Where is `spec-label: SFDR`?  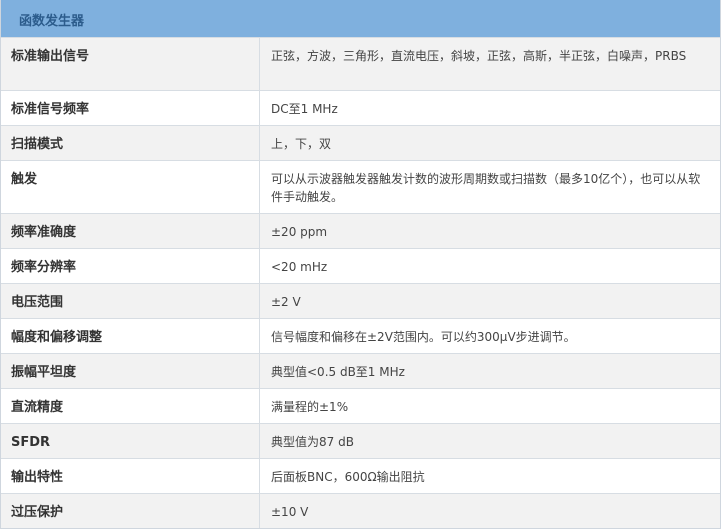 spec-label: SFDR is located at coordinates (130, 441).